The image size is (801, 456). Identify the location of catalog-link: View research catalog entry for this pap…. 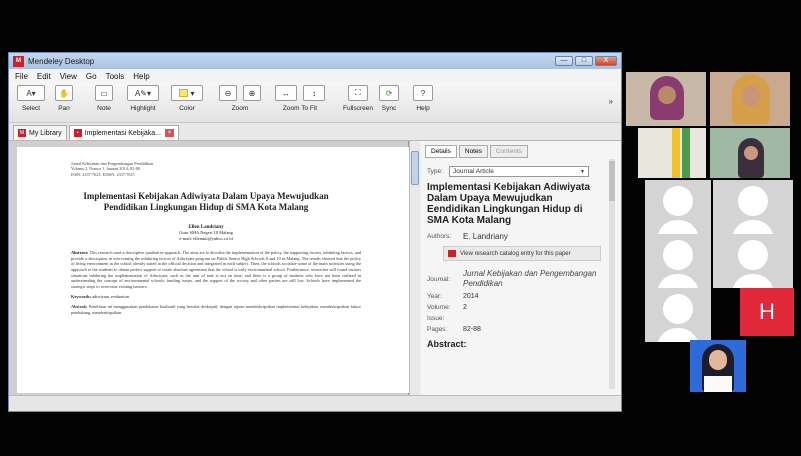
(522, 253).